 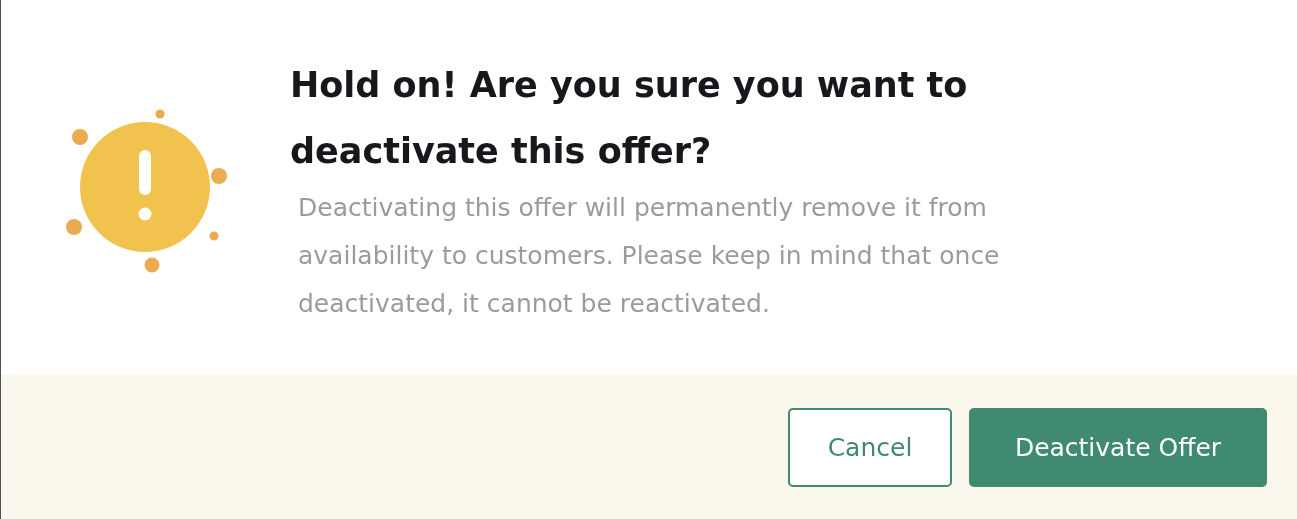 What do you see at coordinates (649, 256) in the screenshot?
I see `dialog-message: Deactivating this offer will permanently remove it from availability to customers. Please keep in mind that once deactivated, it cannot be reactivated.` at bounding box center [649, 256].